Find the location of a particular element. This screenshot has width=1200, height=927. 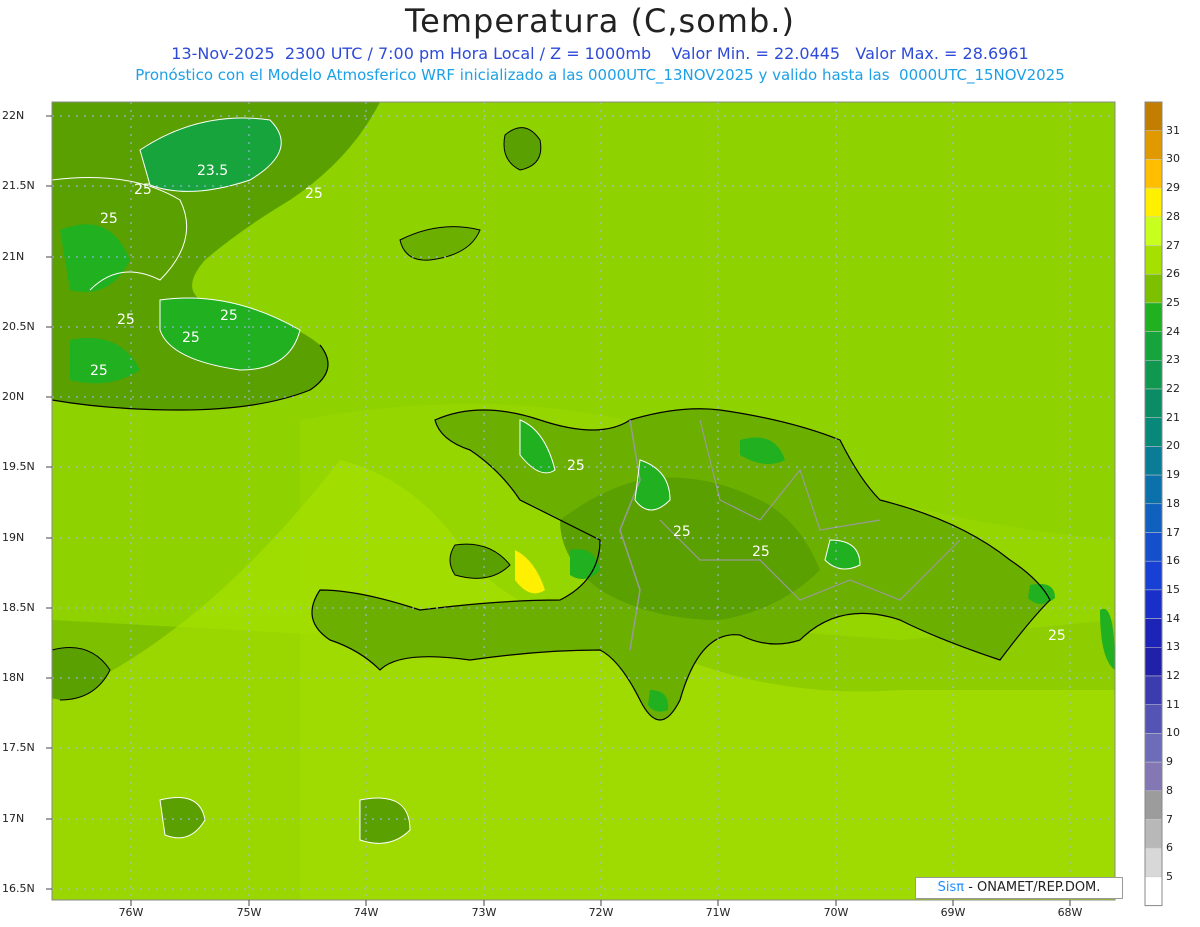

colorbar-tick-label: 29 is located at coordinates (1173, 188).